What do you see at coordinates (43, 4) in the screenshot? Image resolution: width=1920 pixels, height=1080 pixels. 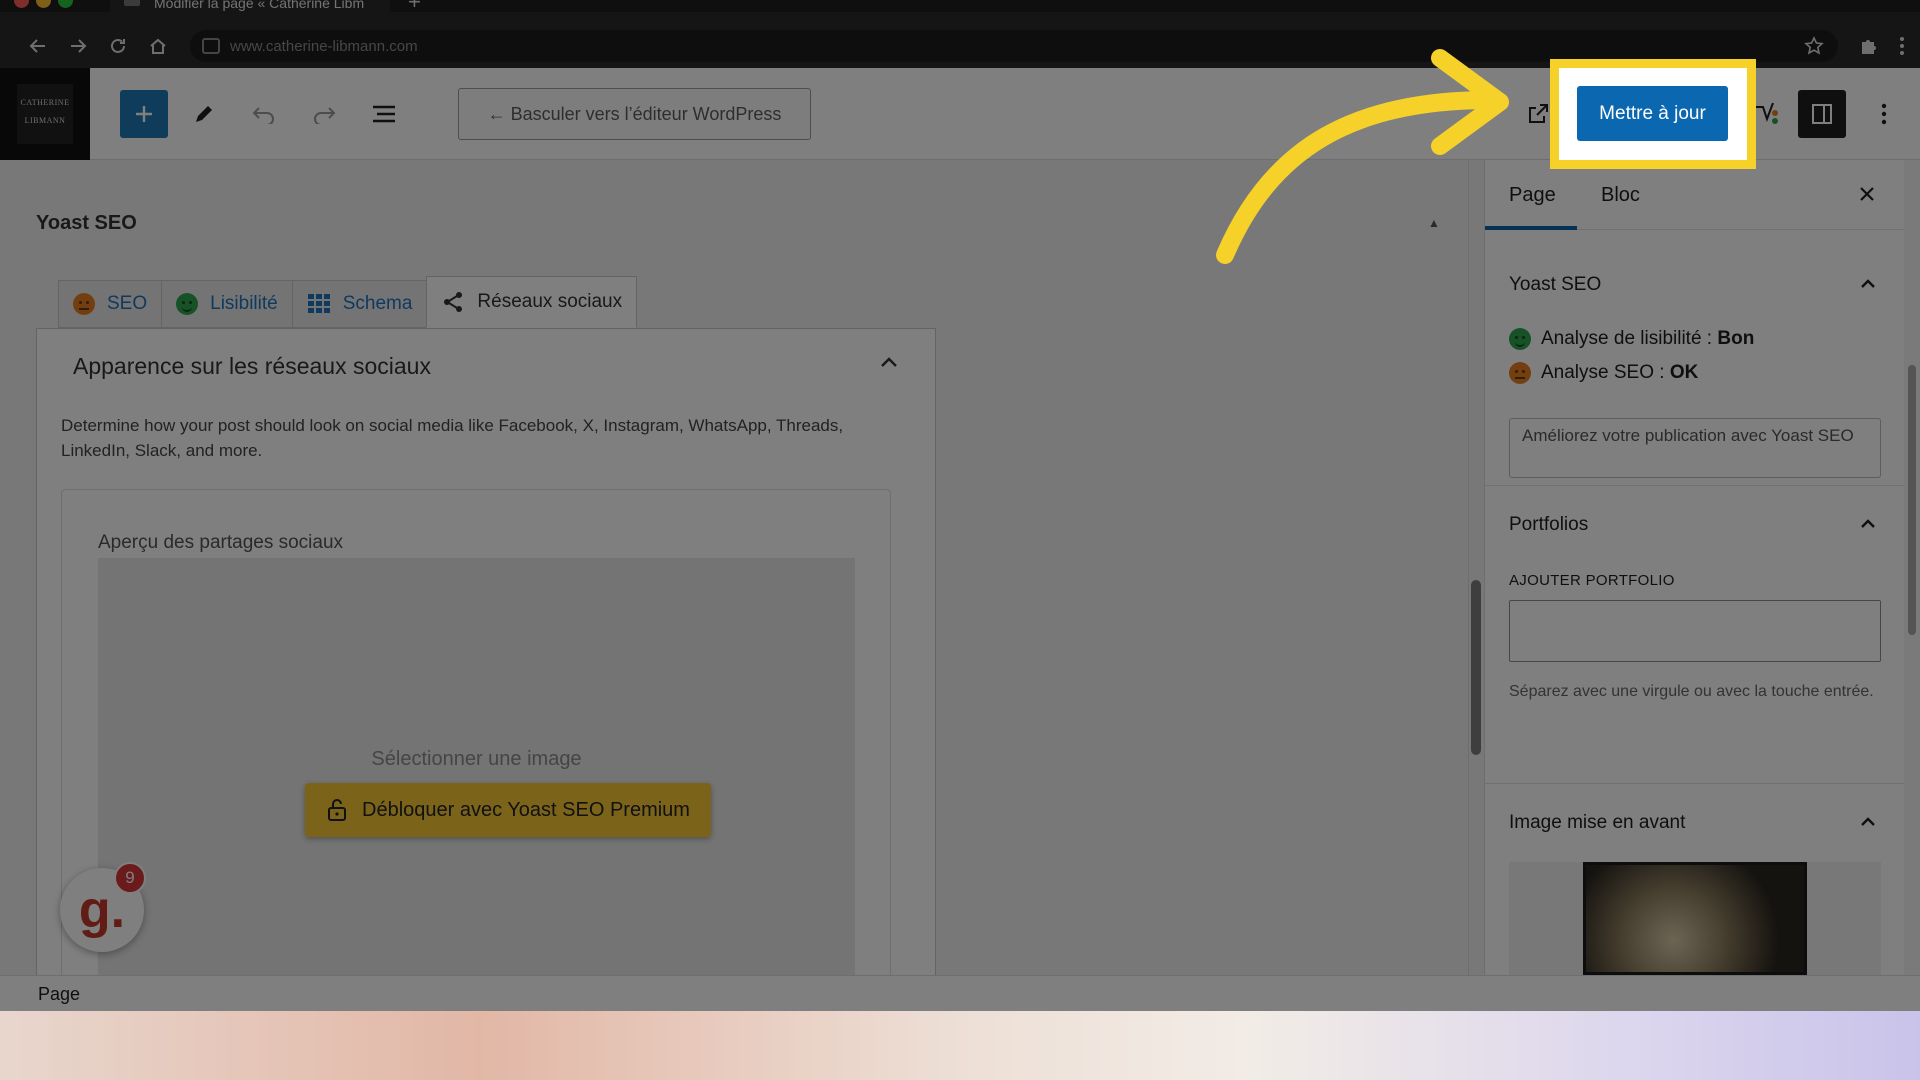 I see `window-minimize-button` at bounding box center [43, 4].